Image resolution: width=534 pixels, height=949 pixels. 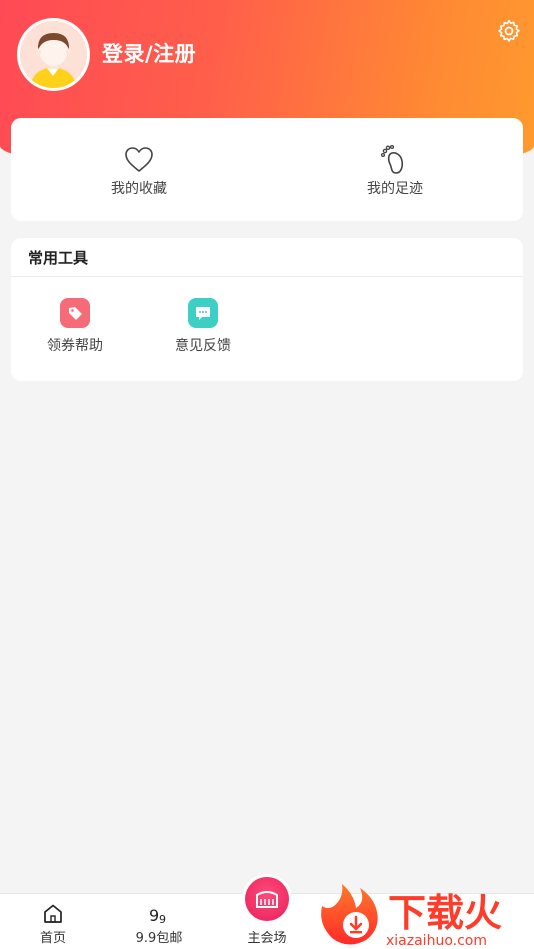 I want to click on home-icon, so click(x=53, y=913).